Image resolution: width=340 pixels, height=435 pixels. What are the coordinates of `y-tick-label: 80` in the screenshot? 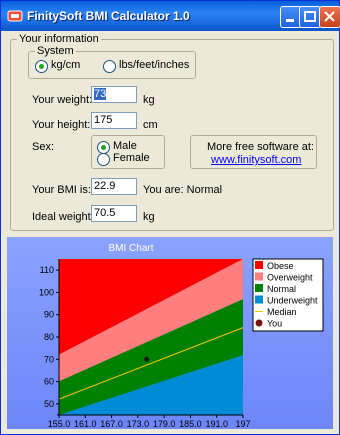 It's located at (49, 337).